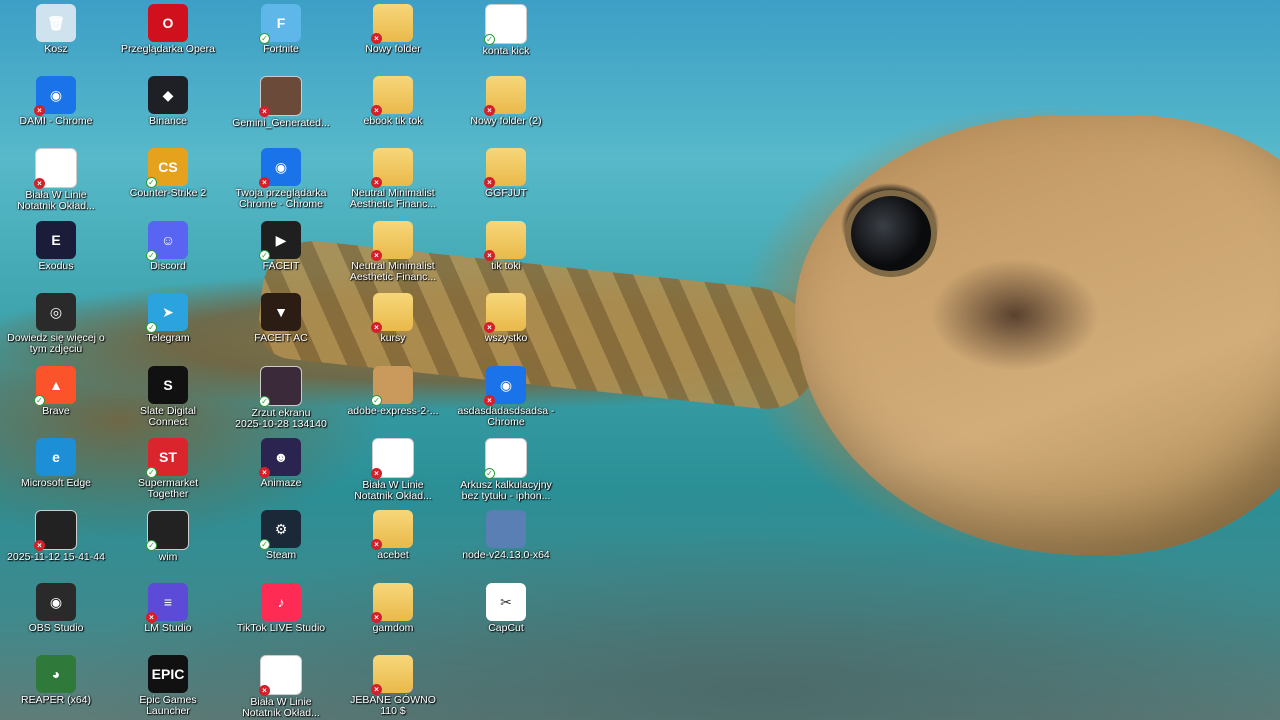  What do you see at coordinates (281, 473) in the screenshot?
I see `desktop-icon: ☻ × Animaze` at bounding box center [281, 473].